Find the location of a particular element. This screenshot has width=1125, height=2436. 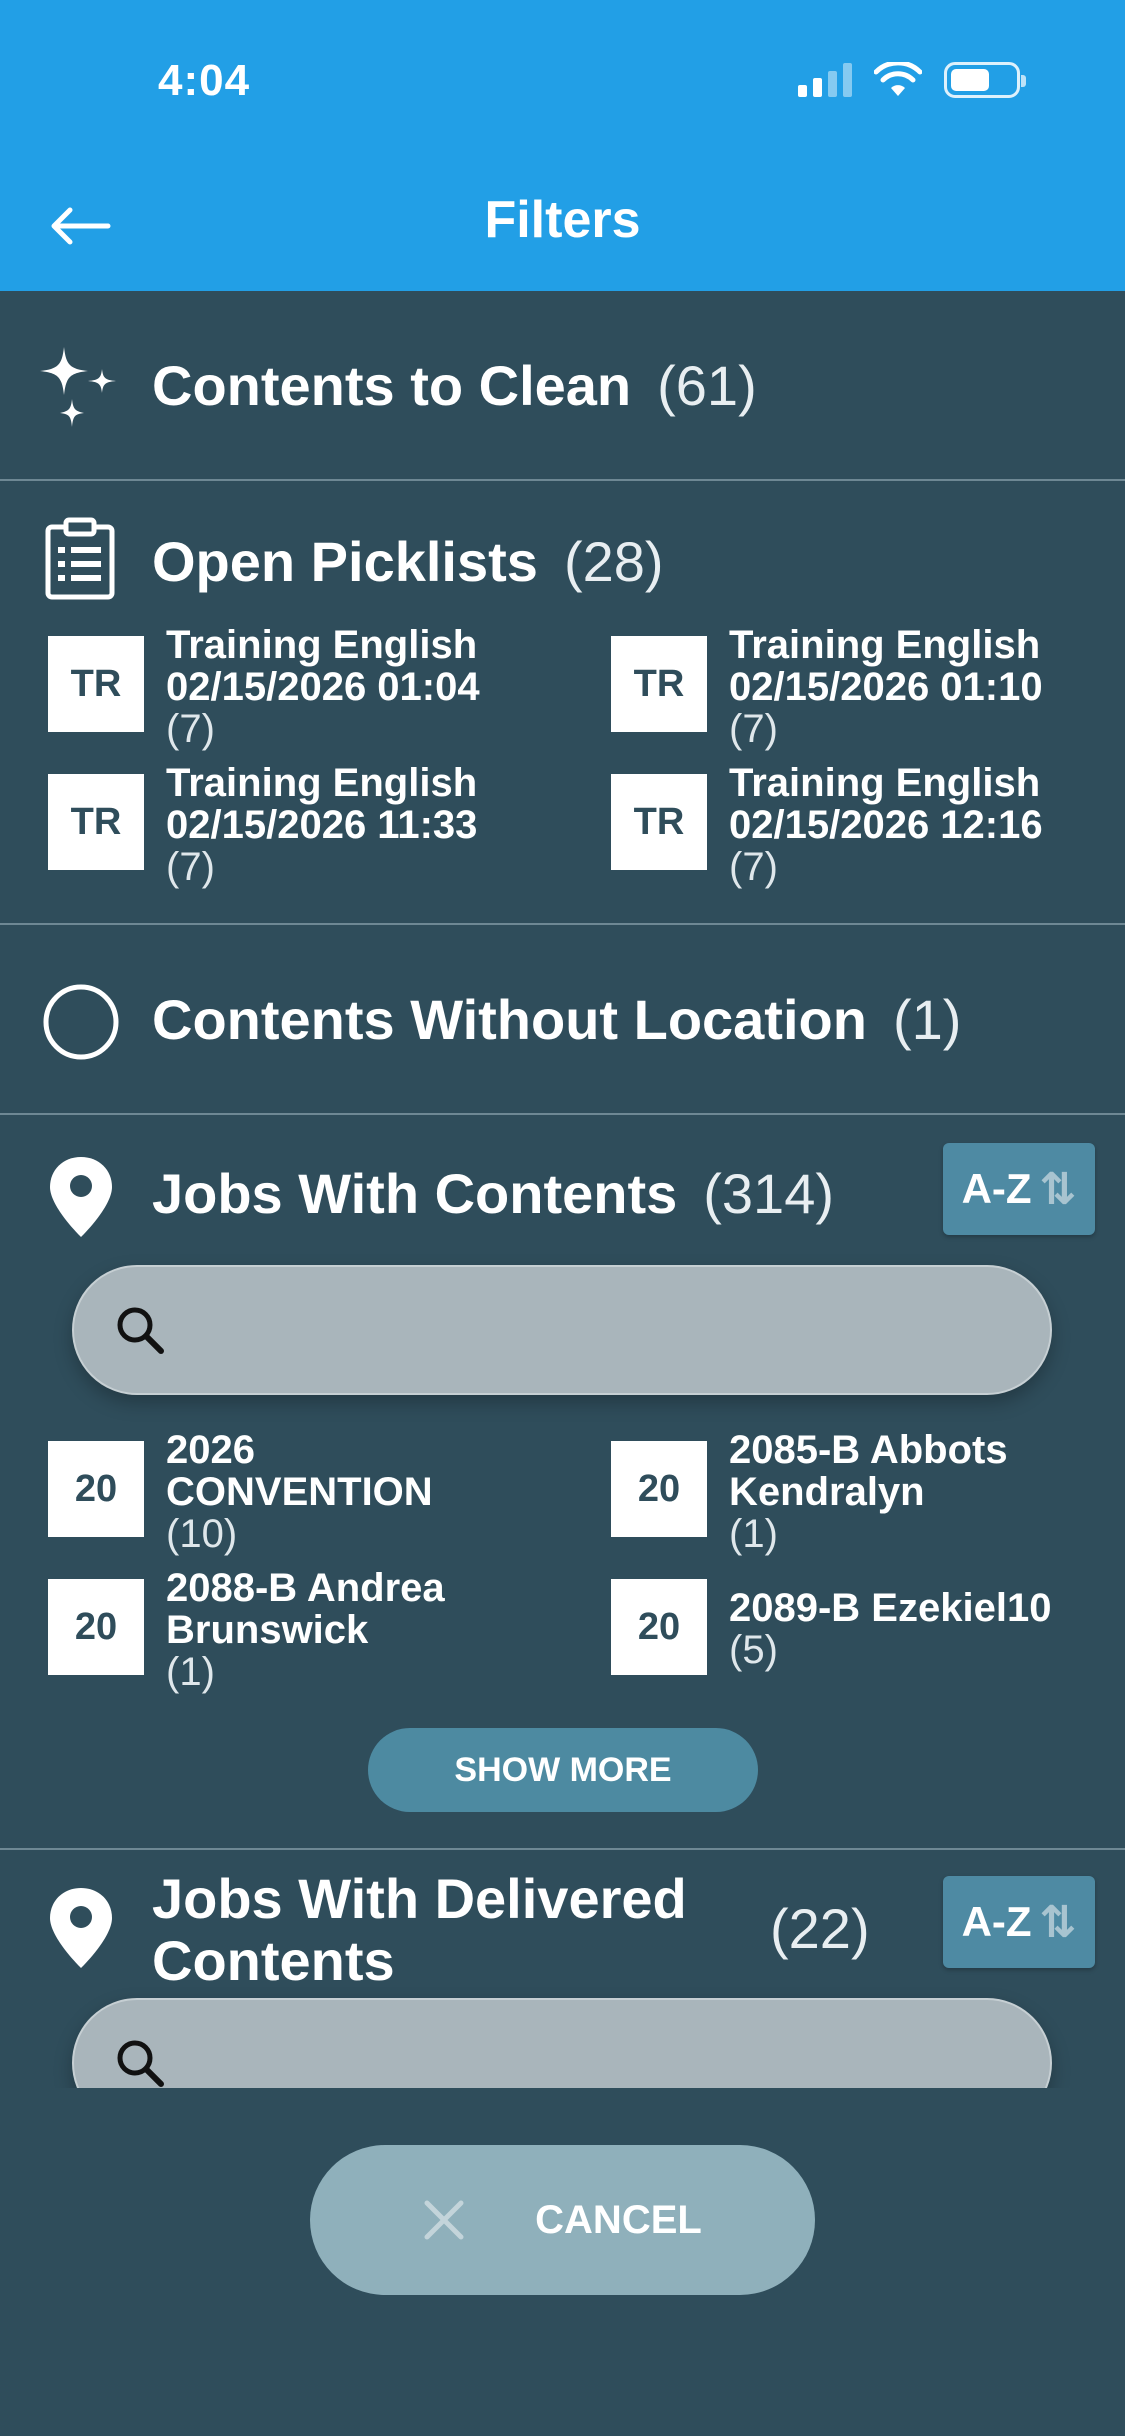

section-contents-without-location: Contents Without Location (1) is located at coordinates (562, 1020).